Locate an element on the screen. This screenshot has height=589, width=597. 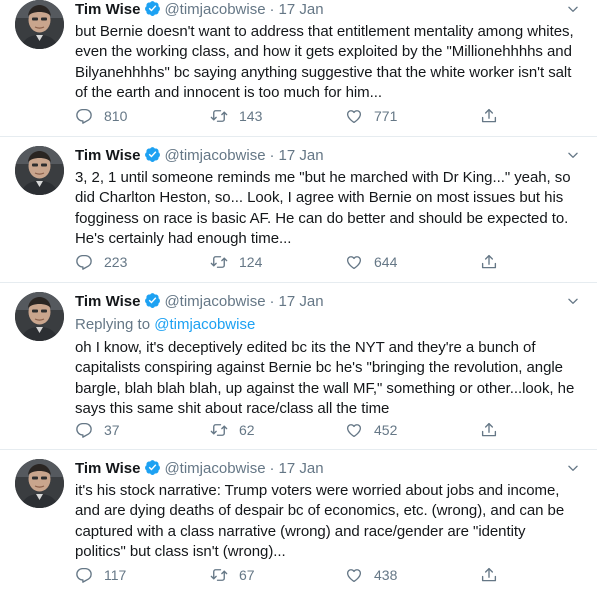
like-count: 644 is located at coordinates (386, 262).